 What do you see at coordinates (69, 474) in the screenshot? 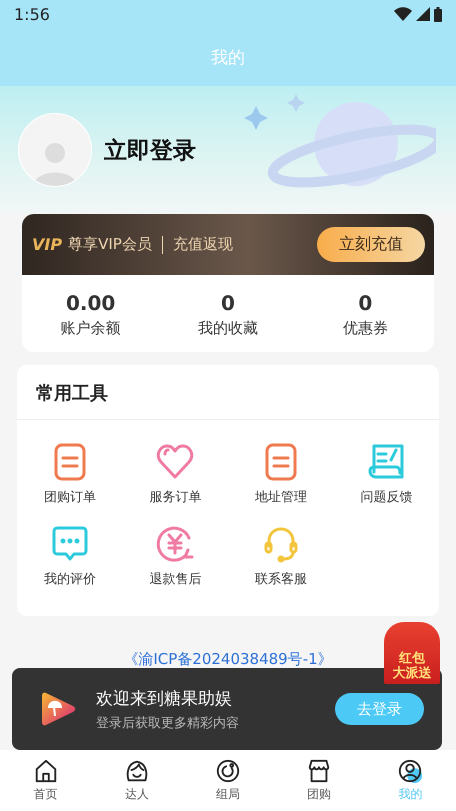
I see `tool-item: 团购订单` at bounding box center [69, 474].